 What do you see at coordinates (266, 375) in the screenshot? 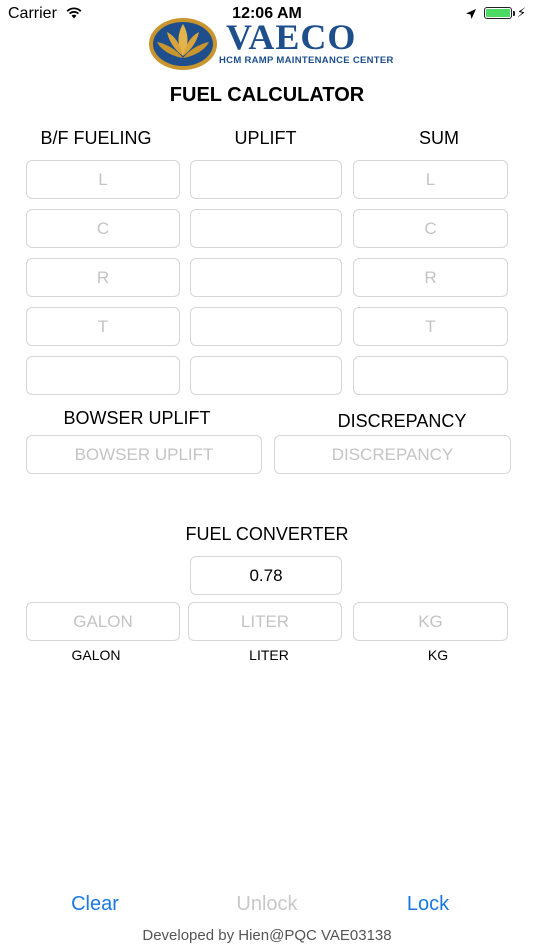
I see `uplift-extra-input` at bounding box center [266, 375].